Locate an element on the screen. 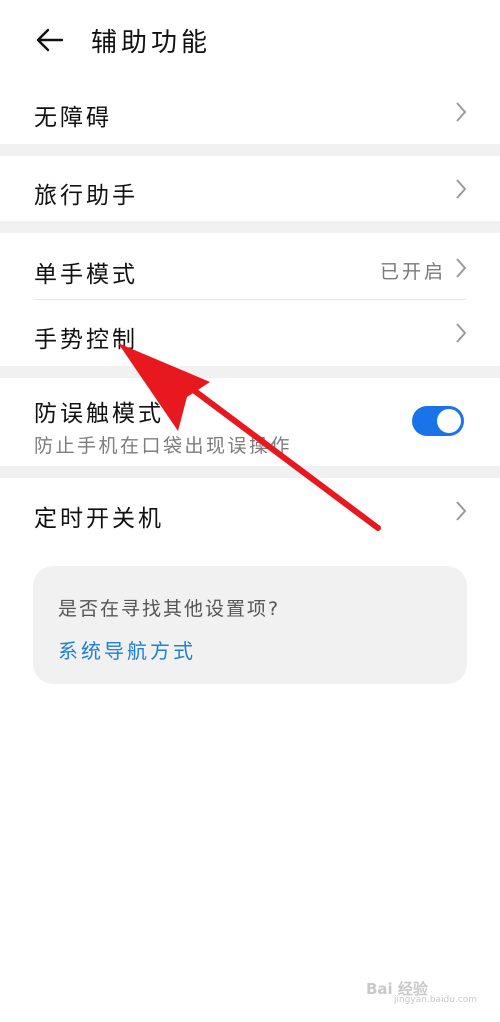 The width and height of the screenshot is (500, 1022). suggestion-card: 是否在寻找其他设置项? 系统导航方式 is located at coordinates (250, 625).